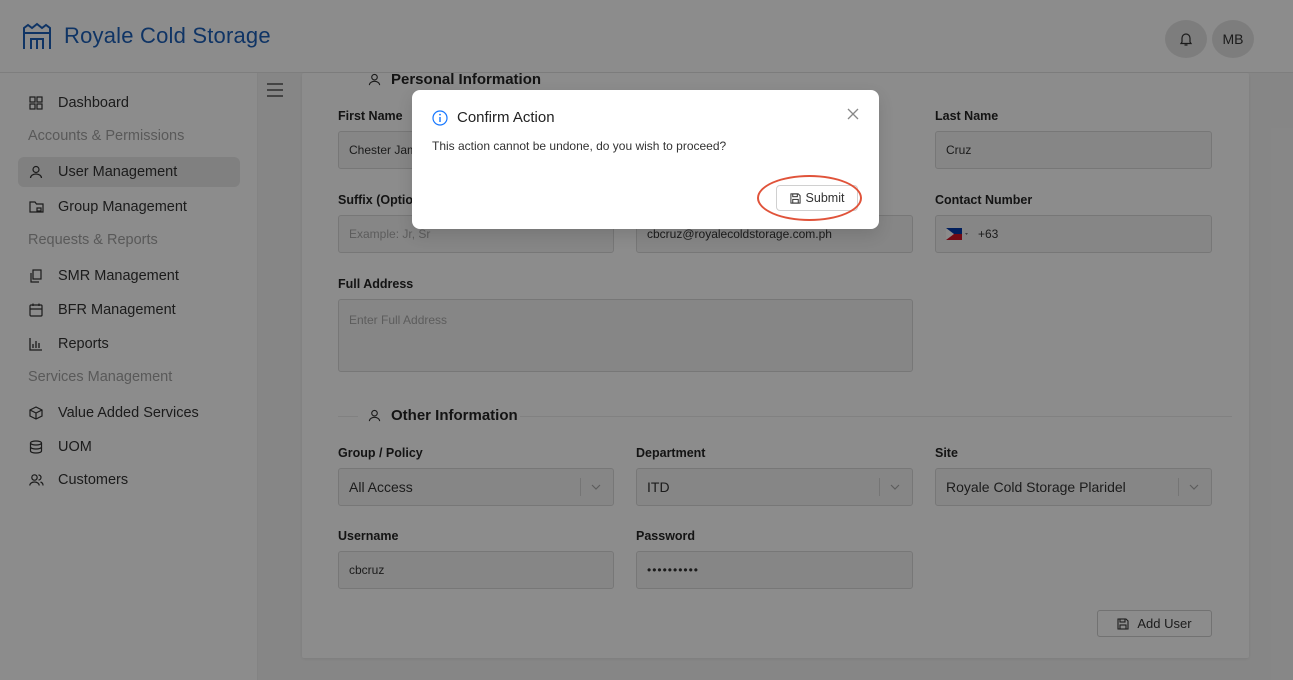 This screenshot has height=680, width=1293. I want to click on submit-highlight-annotation, so click(809, 198).